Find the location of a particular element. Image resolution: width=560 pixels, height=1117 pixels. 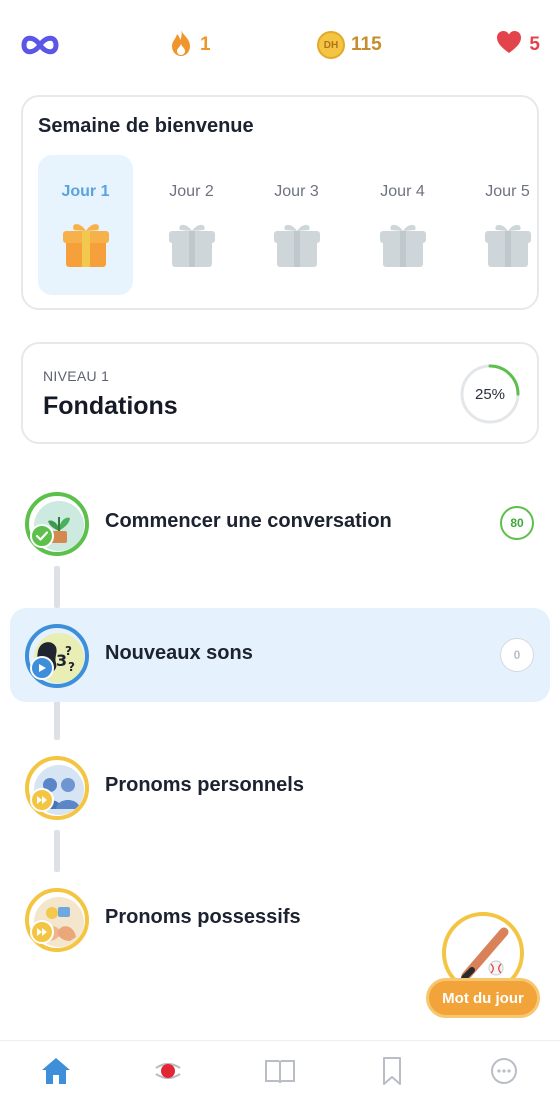

lesson-score: 0 is located at coordinates (517, 655).